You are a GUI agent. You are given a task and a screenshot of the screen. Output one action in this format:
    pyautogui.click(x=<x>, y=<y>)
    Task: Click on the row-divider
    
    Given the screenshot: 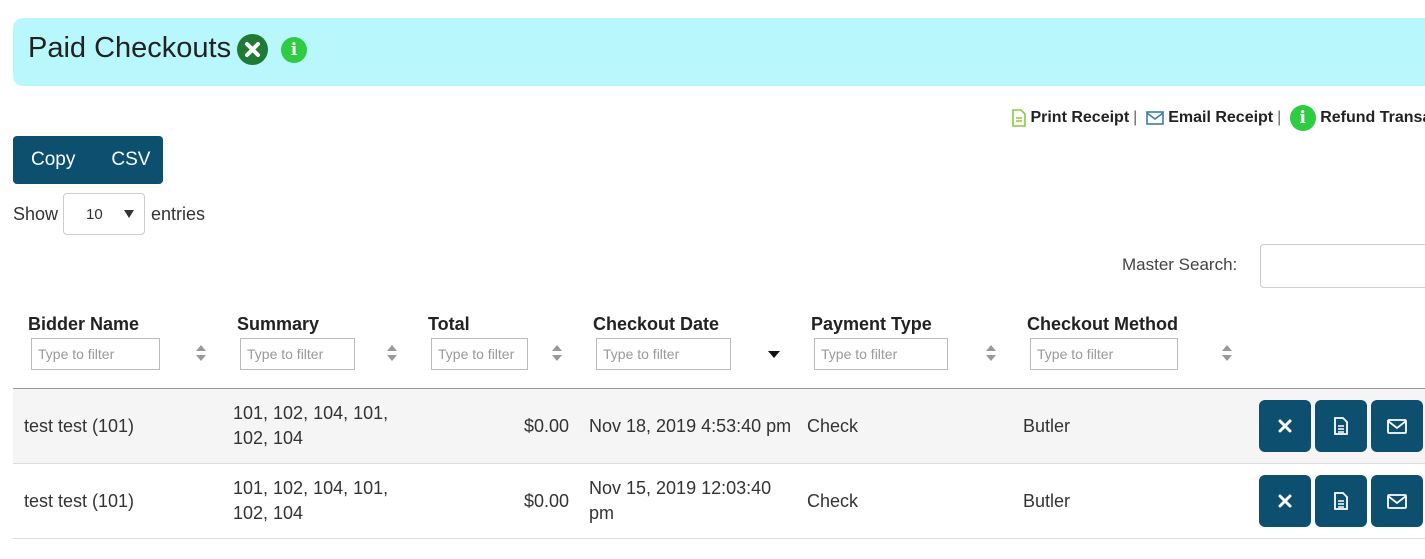 What is the action you would take?
    pyautogui.click(x=719, y=538)
    